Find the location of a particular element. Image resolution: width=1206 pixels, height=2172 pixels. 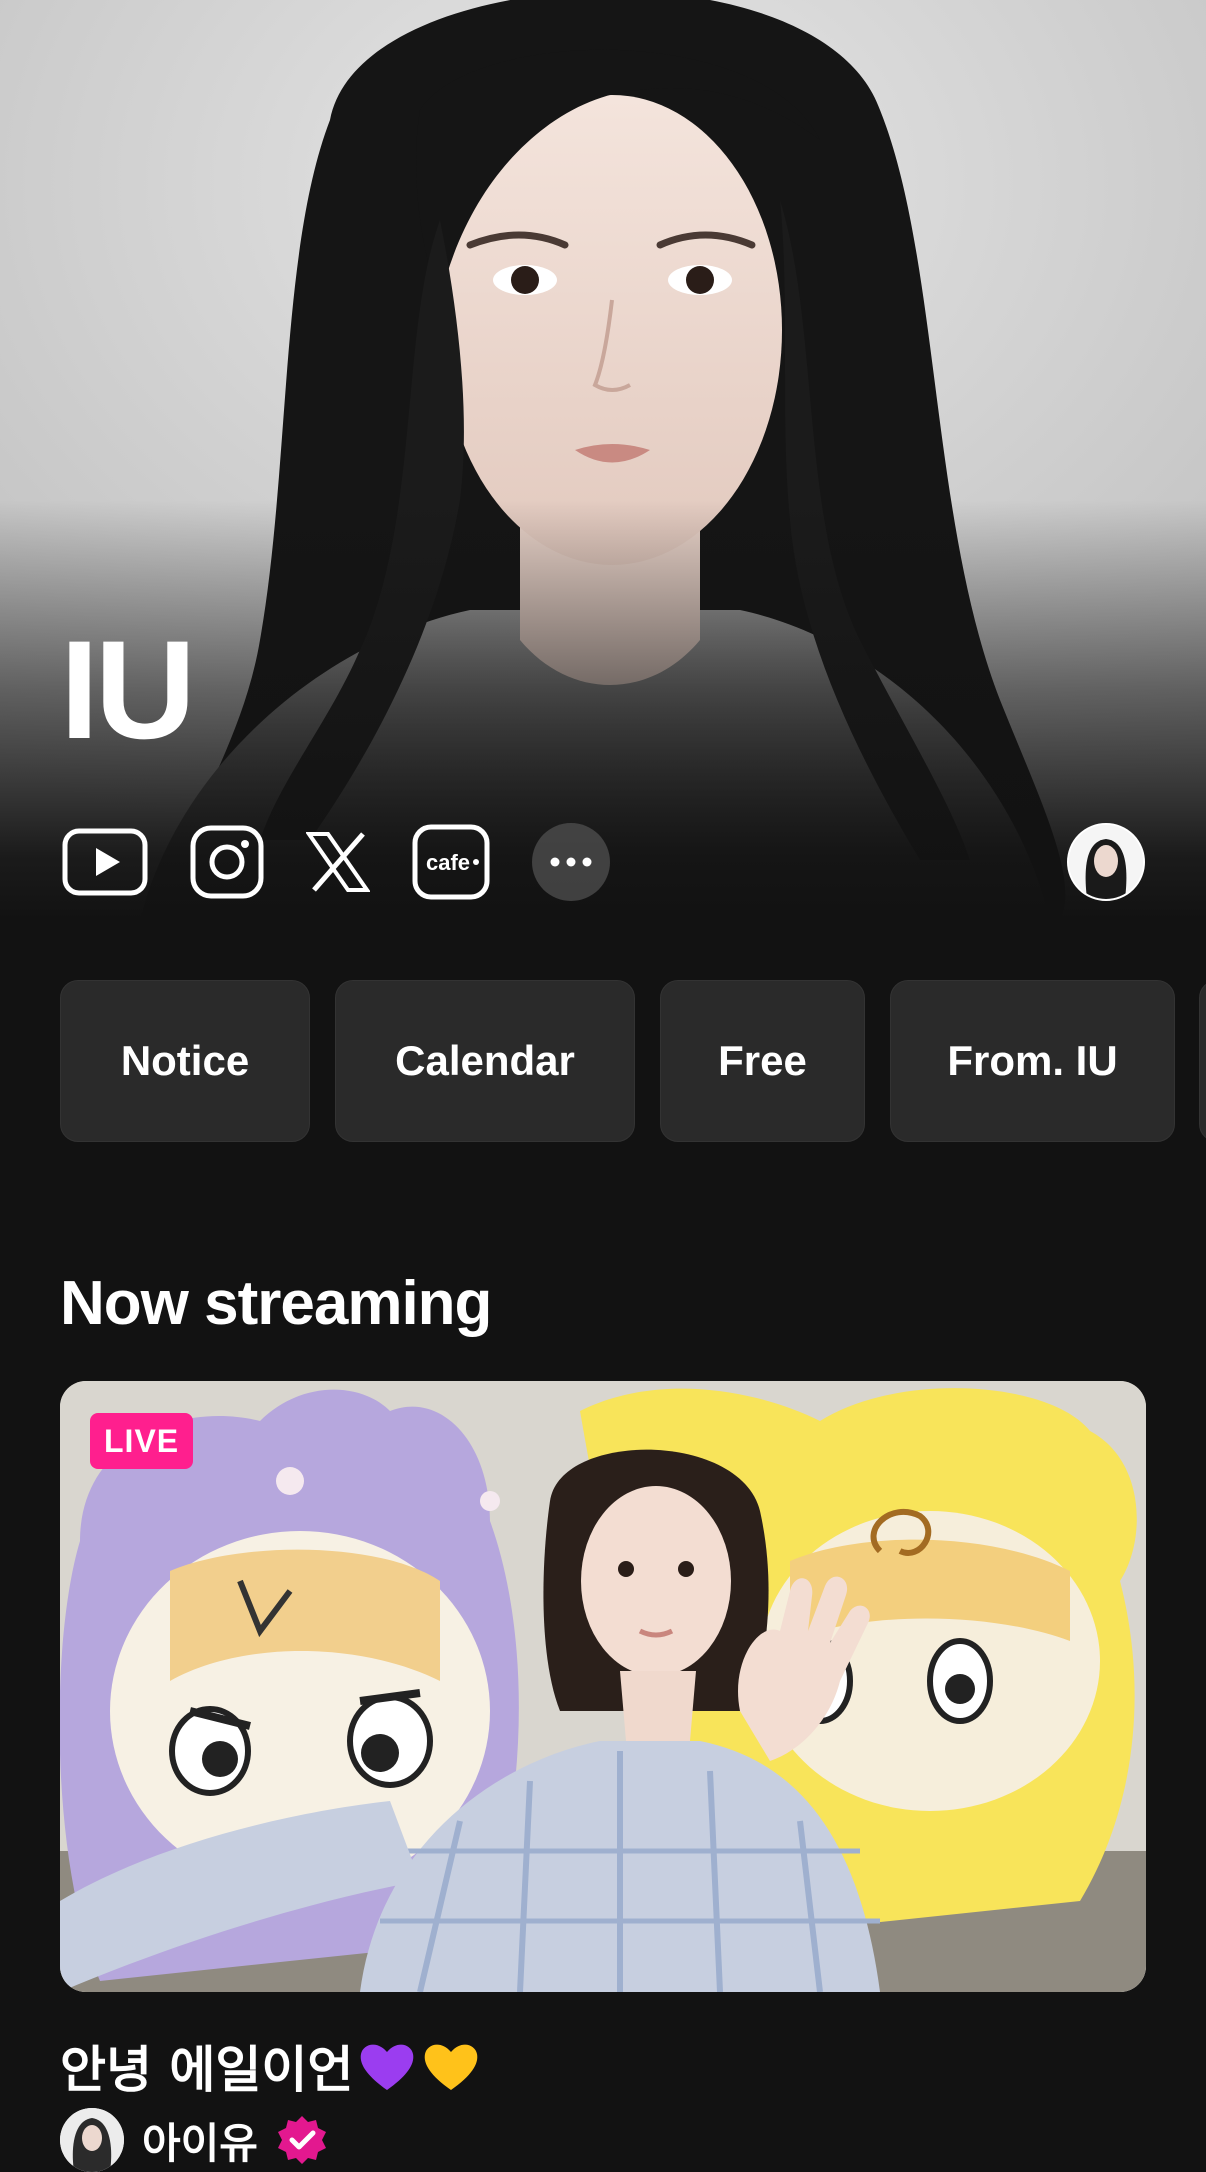

tab-free: Free is located at coordinates (762, 1061).